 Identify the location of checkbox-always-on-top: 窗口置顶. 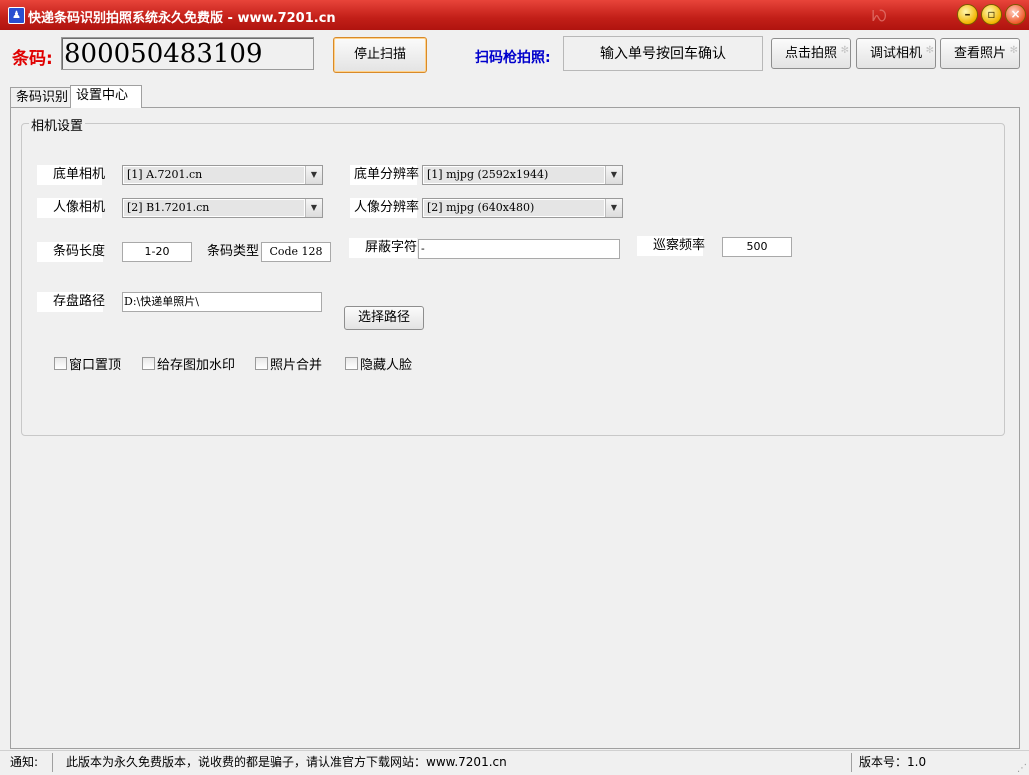
(87, 365).